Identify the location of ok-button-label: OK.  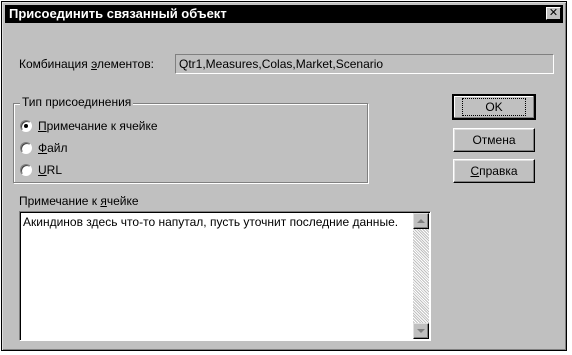
(494, 107).